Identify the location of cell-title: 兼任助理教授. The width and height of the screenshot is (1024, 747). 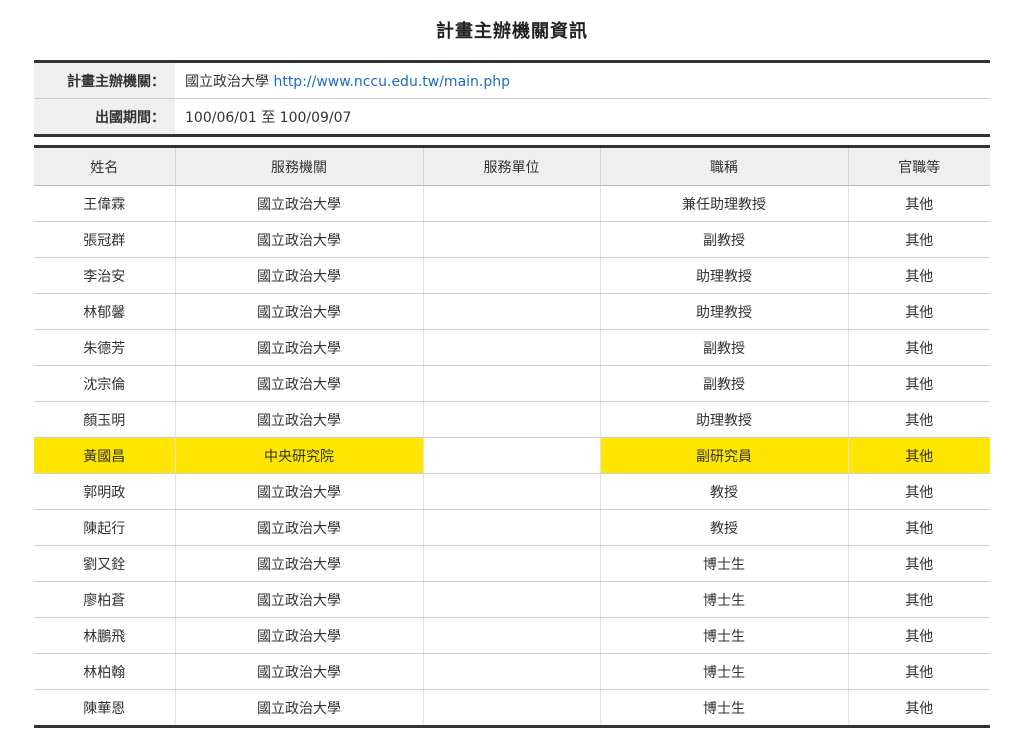
(723, 203).